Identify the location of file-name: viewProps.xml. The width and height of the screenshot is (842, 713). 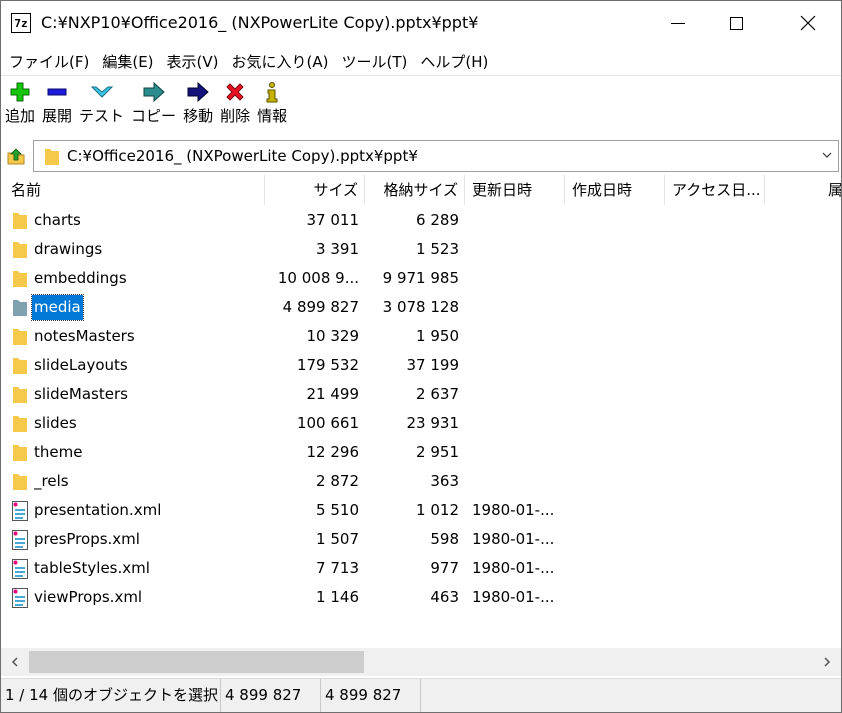
(88, 597).